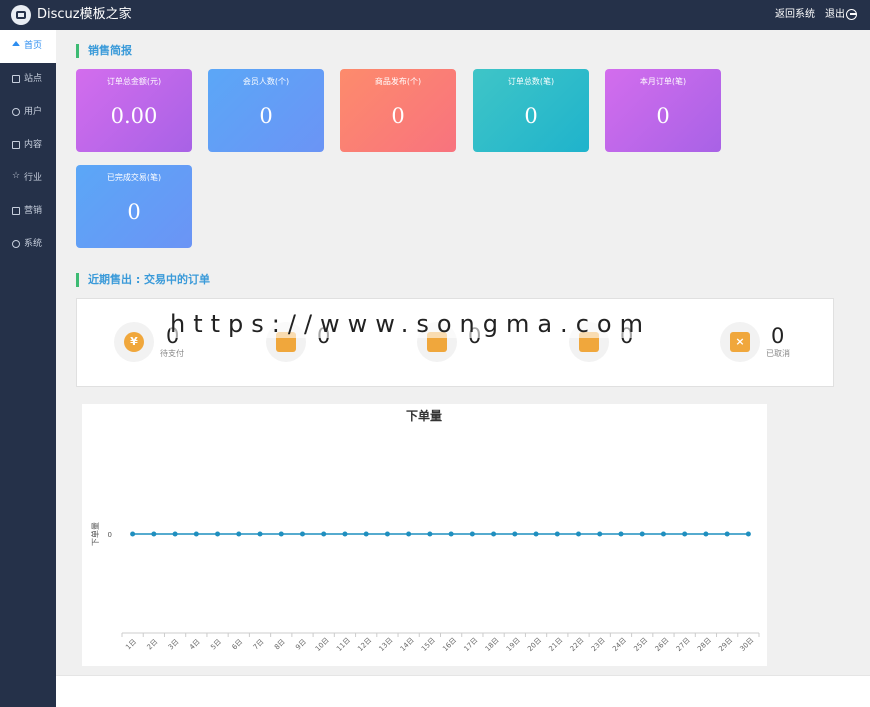 Image resolution: width=870 pixels, height=707 pixels. What do you see at coordinates (16, 176) in the screenshot?
I see `star-icon: ☆` at bounding box center [16, 176].